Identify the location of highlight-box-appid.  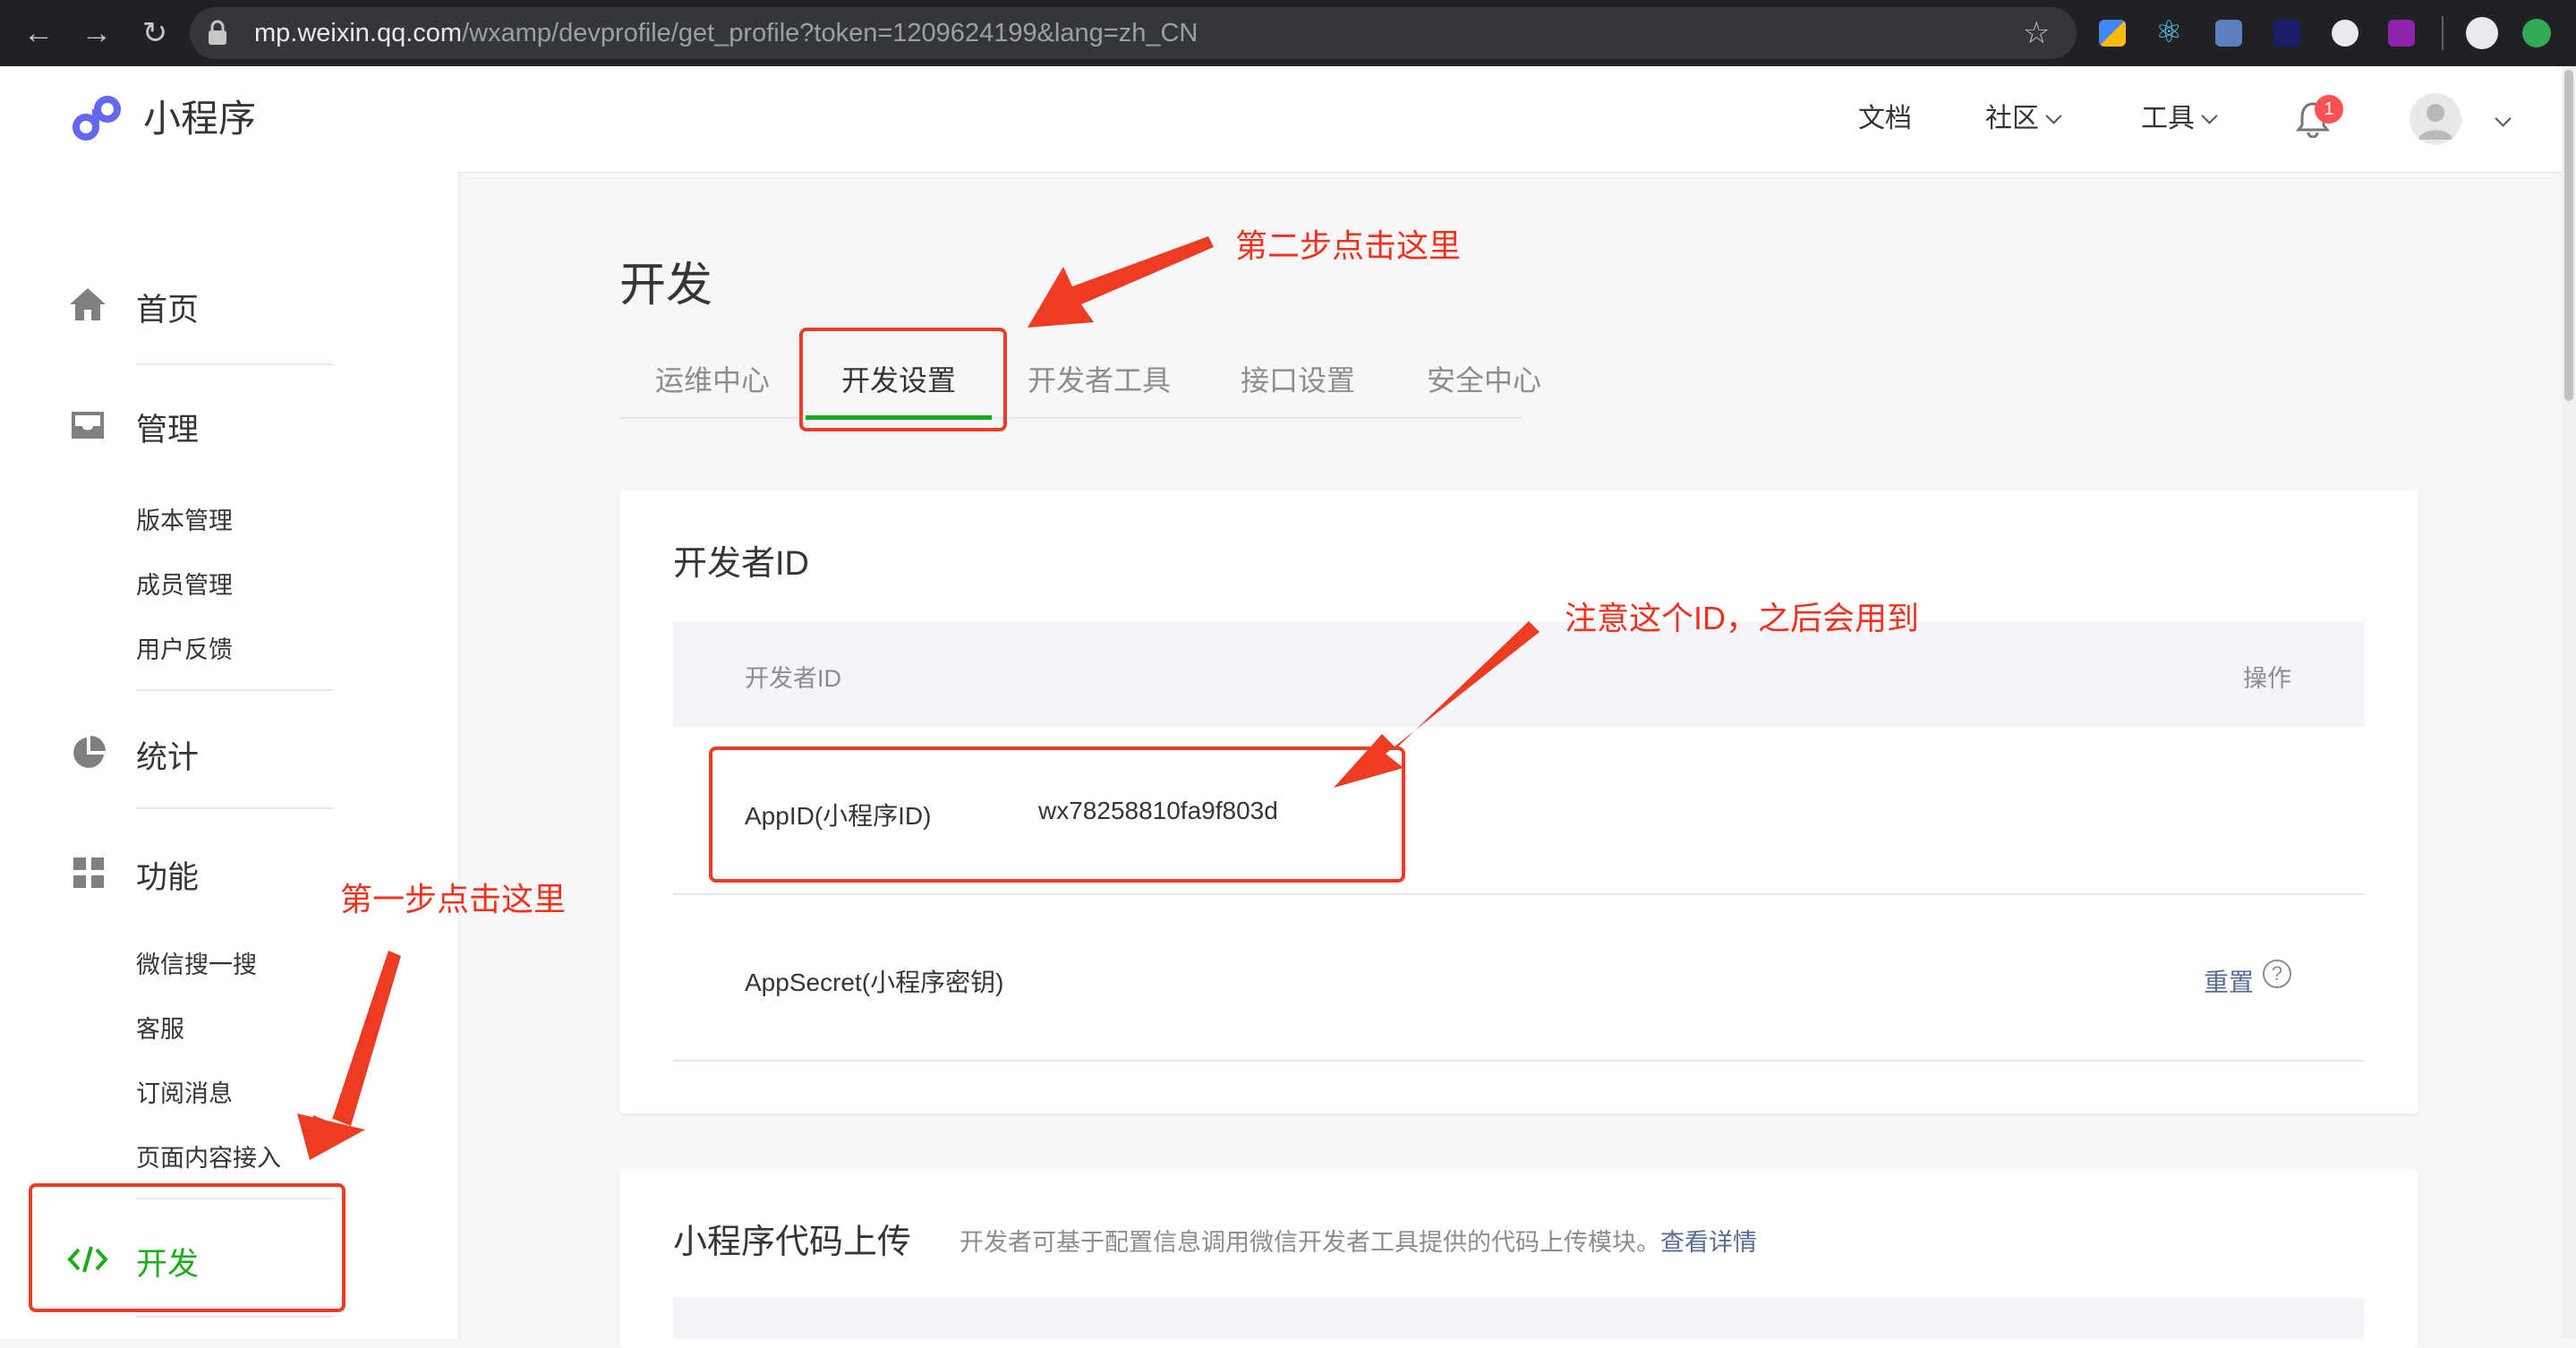
(1057, 815).